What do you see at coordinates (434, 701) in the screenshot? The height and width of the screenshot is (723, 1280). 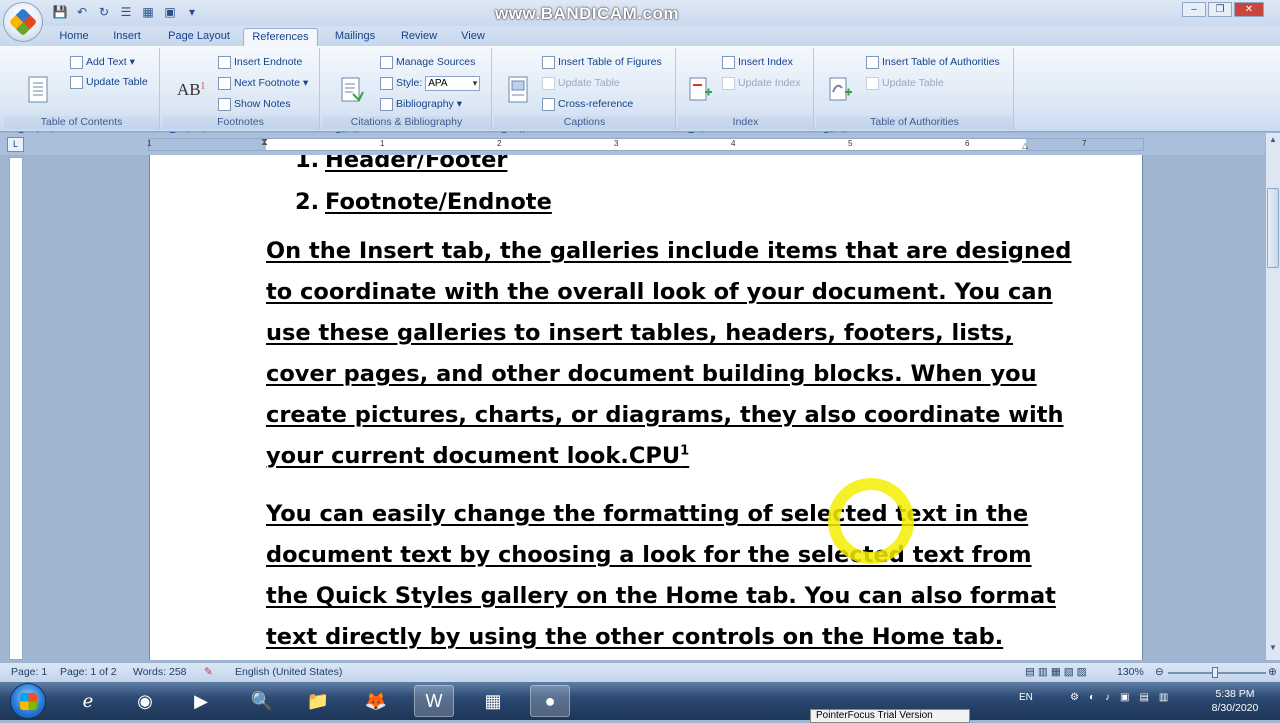 I see `word-icon: W` at bounding box center [434, 701].